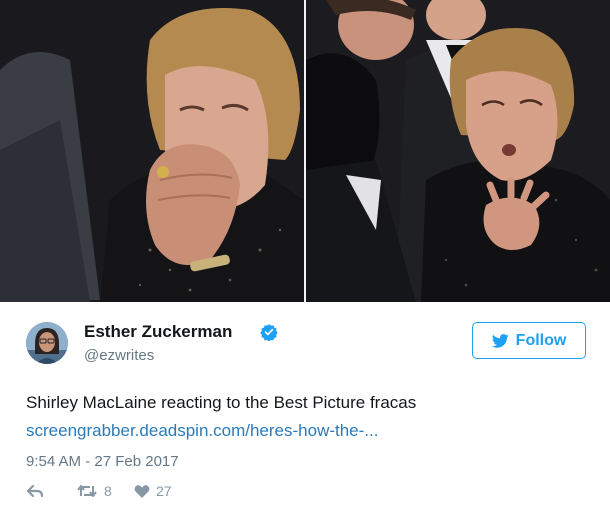 The width and height of the screenshot is (610, 519). I want to click on reply-icon, so click(35, 491).